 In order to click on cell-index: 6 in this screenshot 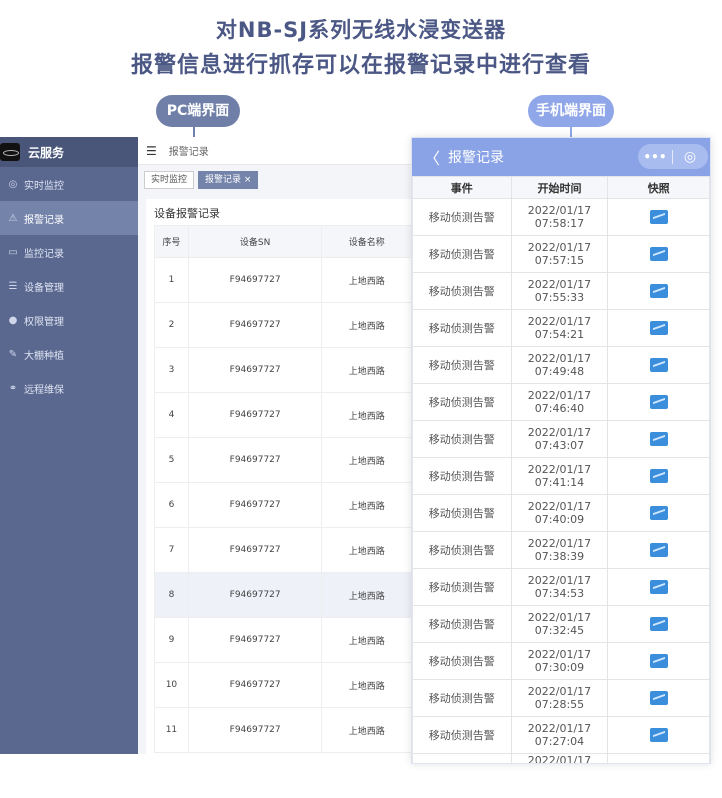, I will do `click(171, 505)`.